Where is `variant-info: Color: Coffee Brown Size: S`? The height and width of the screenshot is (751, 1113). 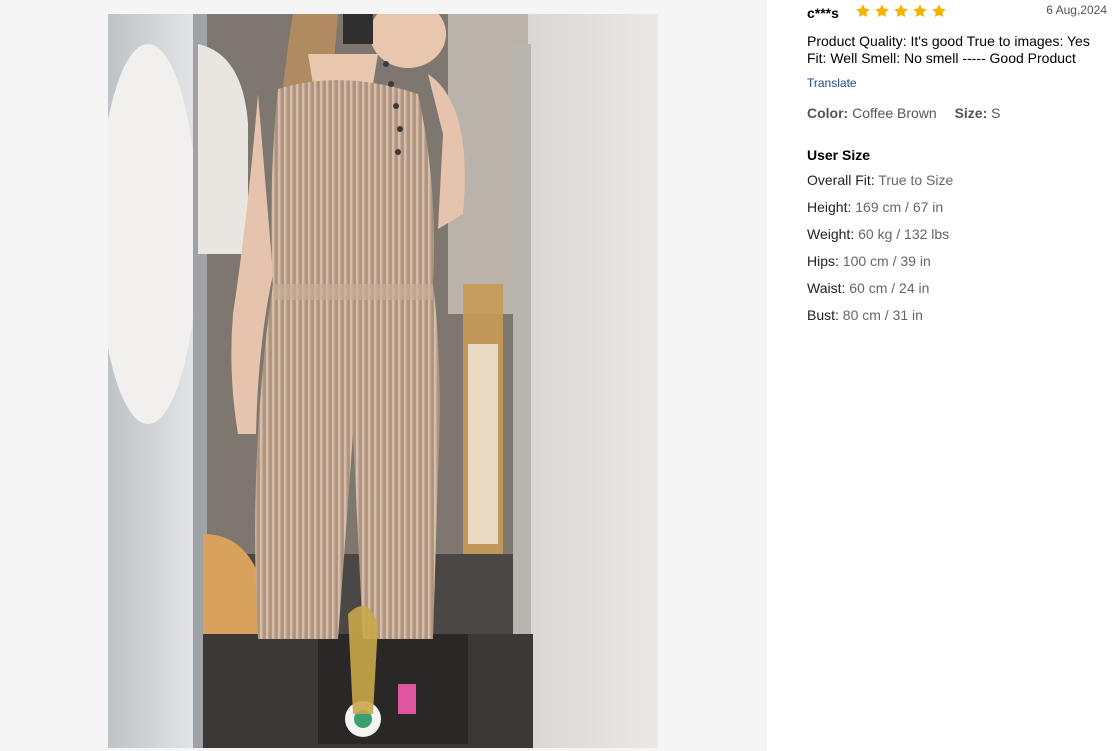 variant-info: Color: Coffee Brown Size: S is located at coordinates (957, 113).